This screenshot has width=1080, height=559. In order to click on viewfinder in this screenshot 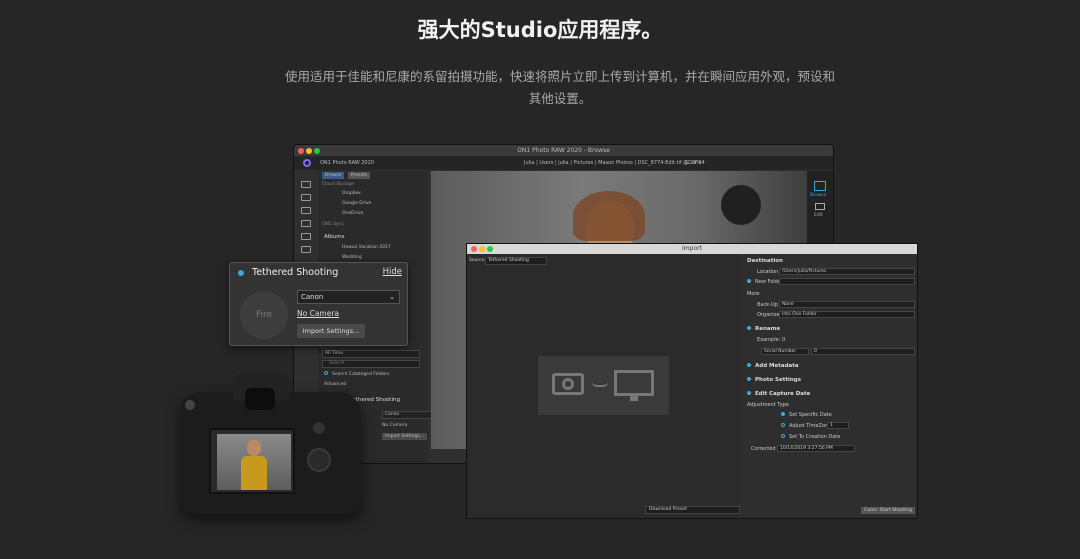, I will do `click(260, 399)`.